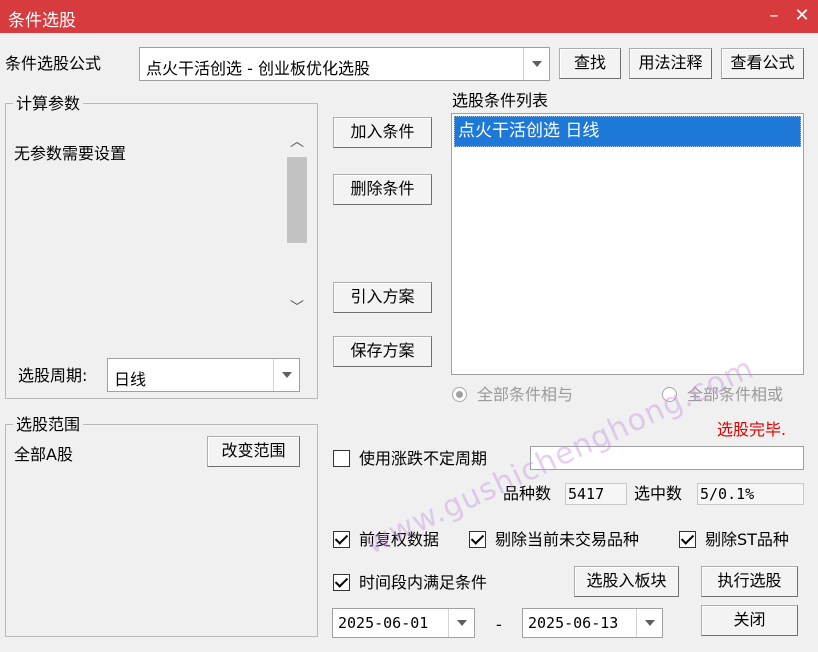 The image size is (818, 652). I want to click on exclude-untraded-label: 剔除当前未交易品种, so click(567, 539).